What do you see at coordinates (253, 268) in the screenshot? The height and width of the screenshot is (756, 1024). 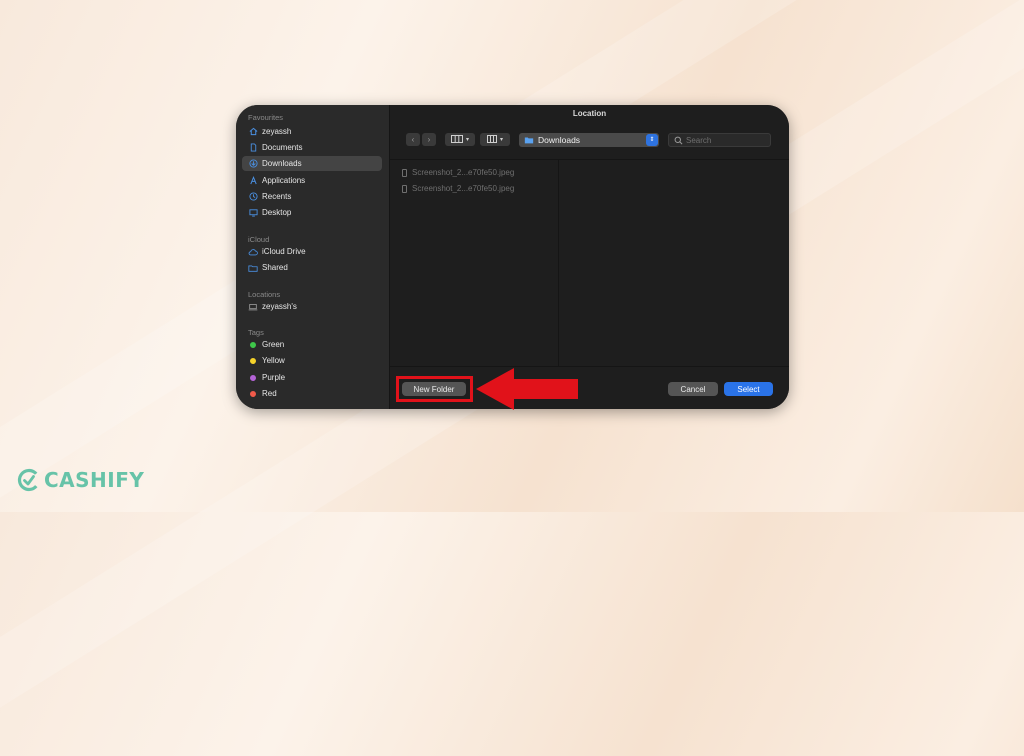 I see `shared-folder-icon` at bounding box center [253, 268].